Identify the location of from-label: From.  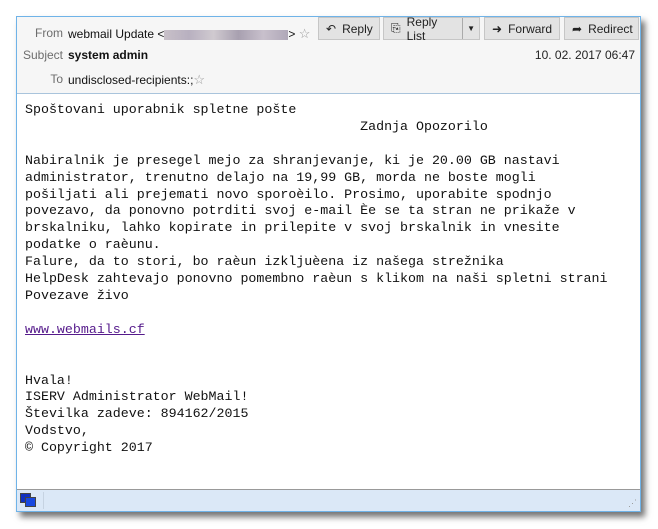
(49, 33).